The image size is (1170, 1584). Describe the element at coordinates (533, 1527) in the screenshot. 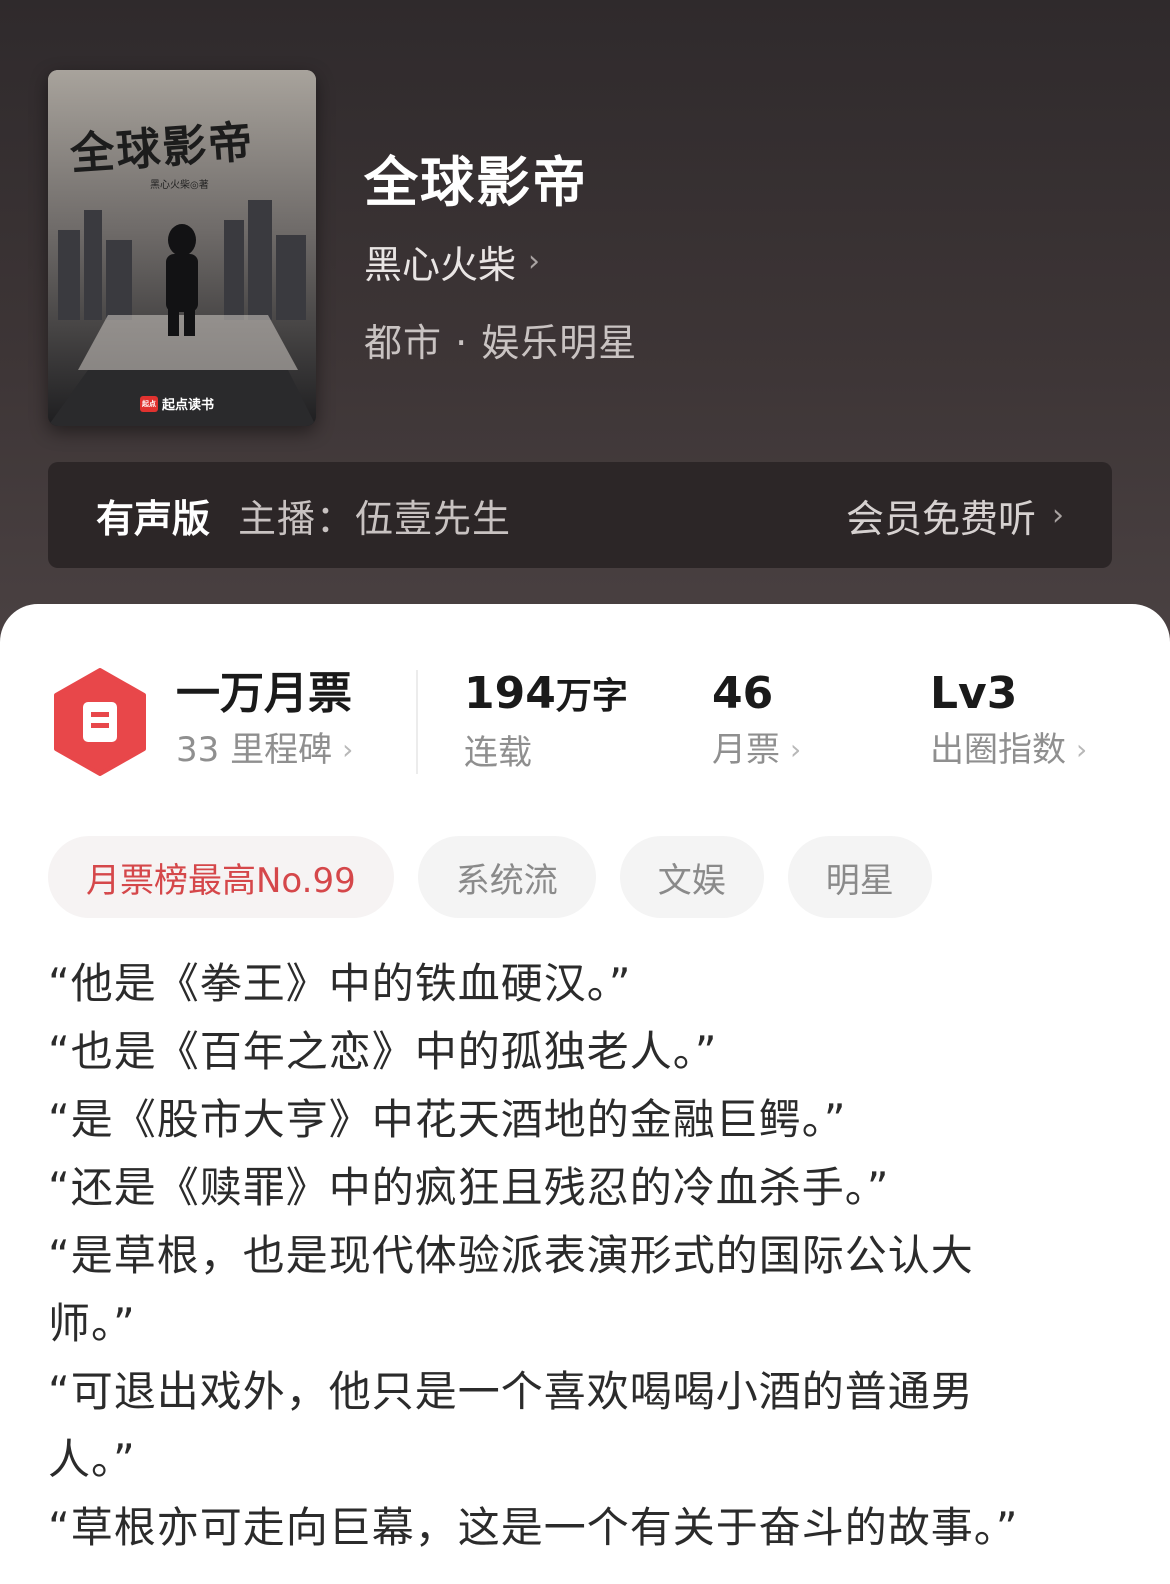

I see `synopsis-line: “草根亦可走向巨幕，这是一个有关于奋斗的故事。”` at that location.